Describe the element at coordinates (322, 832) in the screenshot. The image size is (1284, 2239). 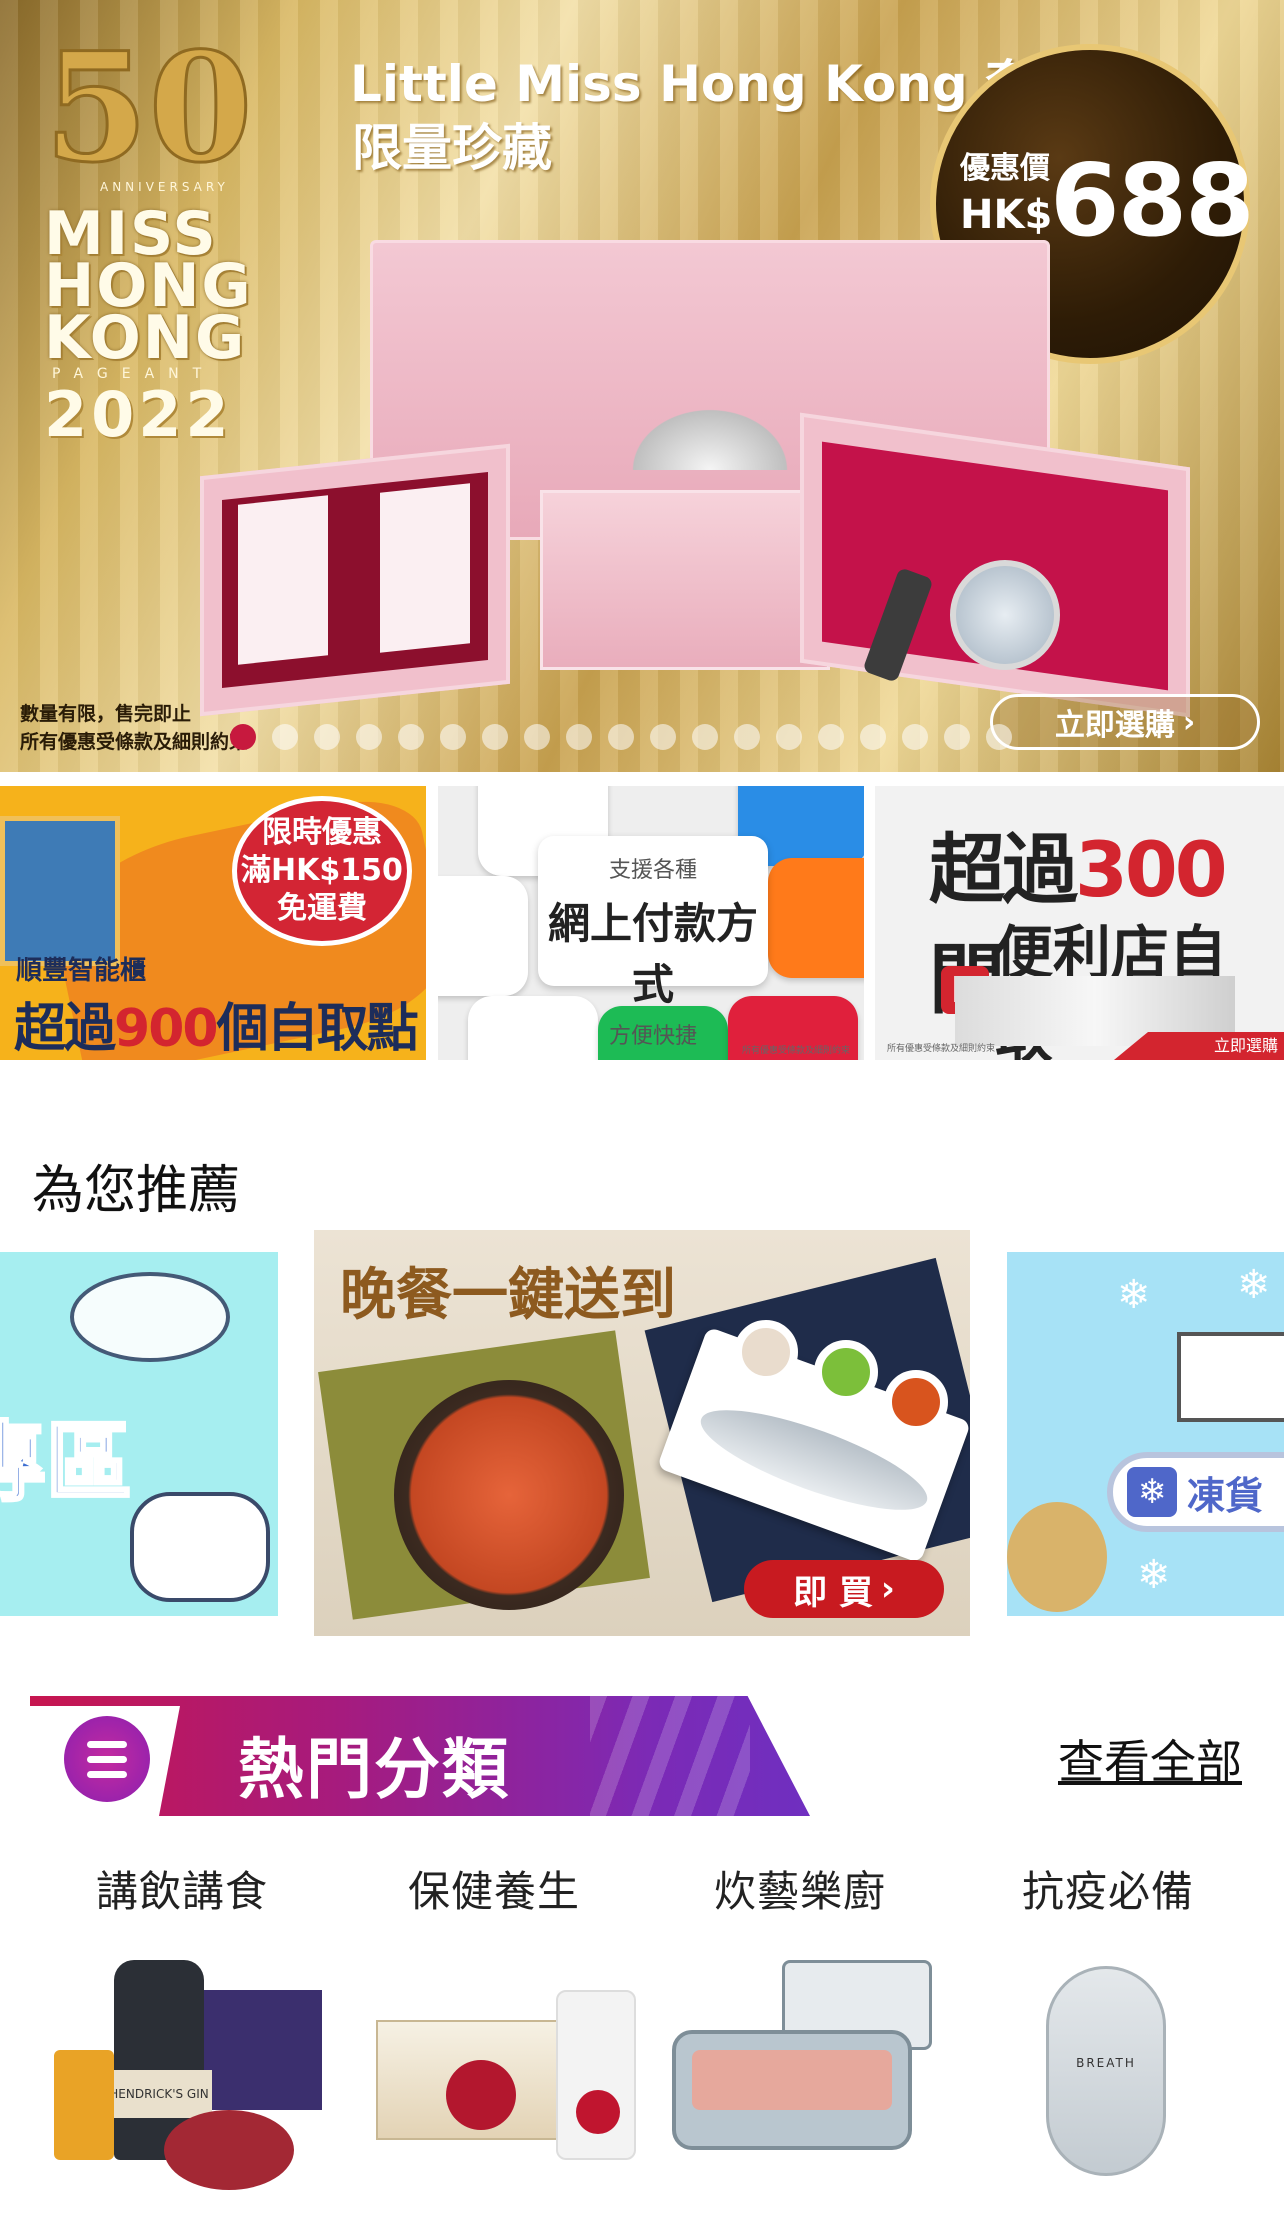
I see `badge-line: 限時優惠` at that location.